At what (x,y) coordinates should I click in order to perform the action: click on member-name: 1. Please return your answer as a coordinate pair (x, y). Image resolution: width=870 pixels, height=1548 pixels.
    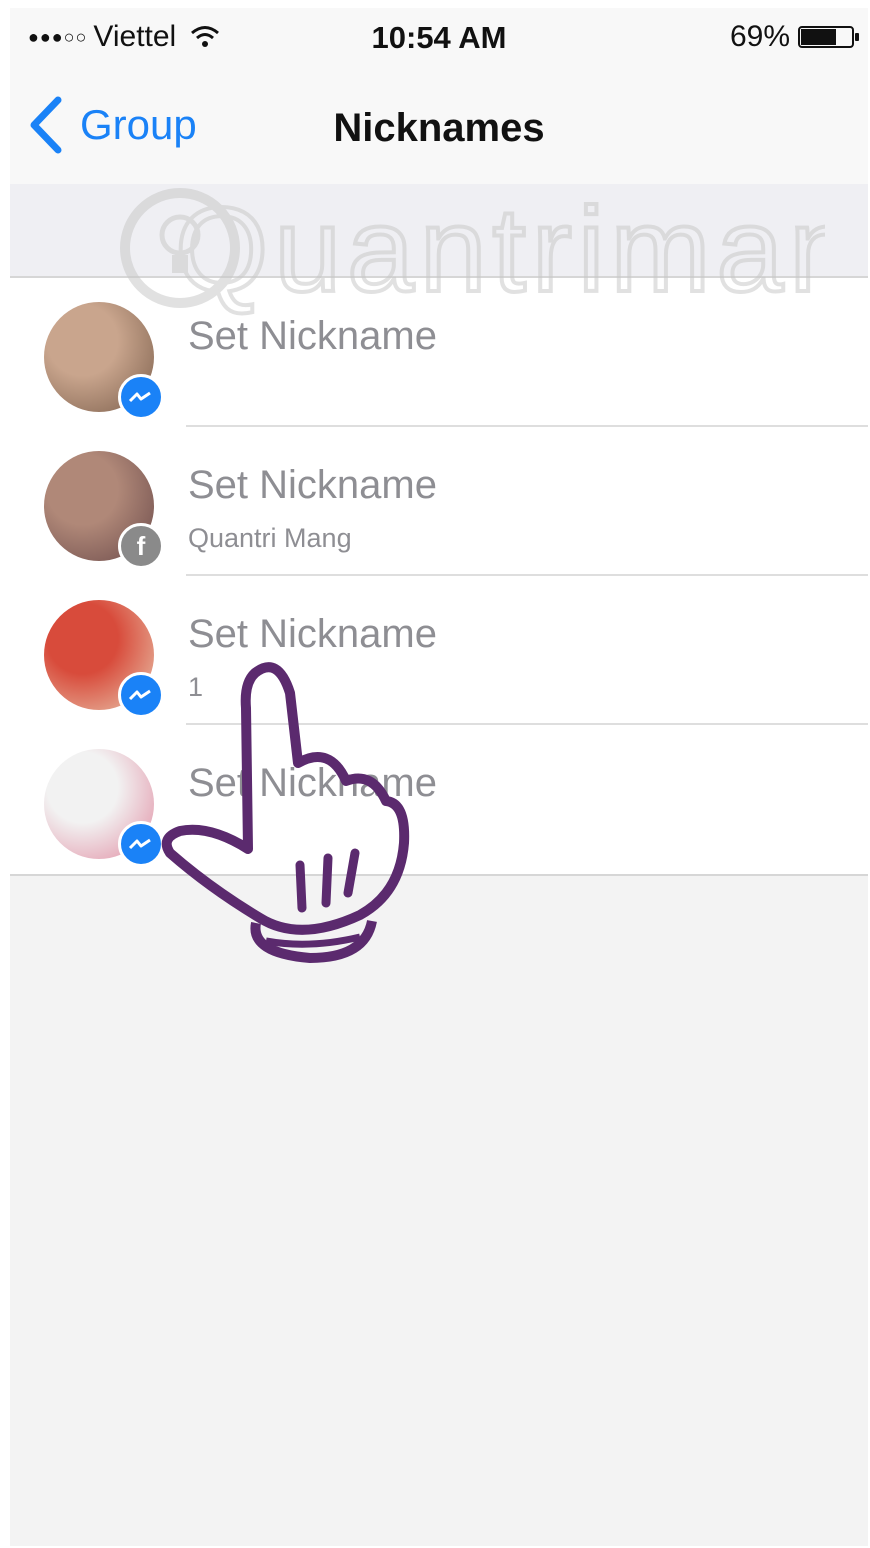
    Looking at the image, I should click on (196, 687).